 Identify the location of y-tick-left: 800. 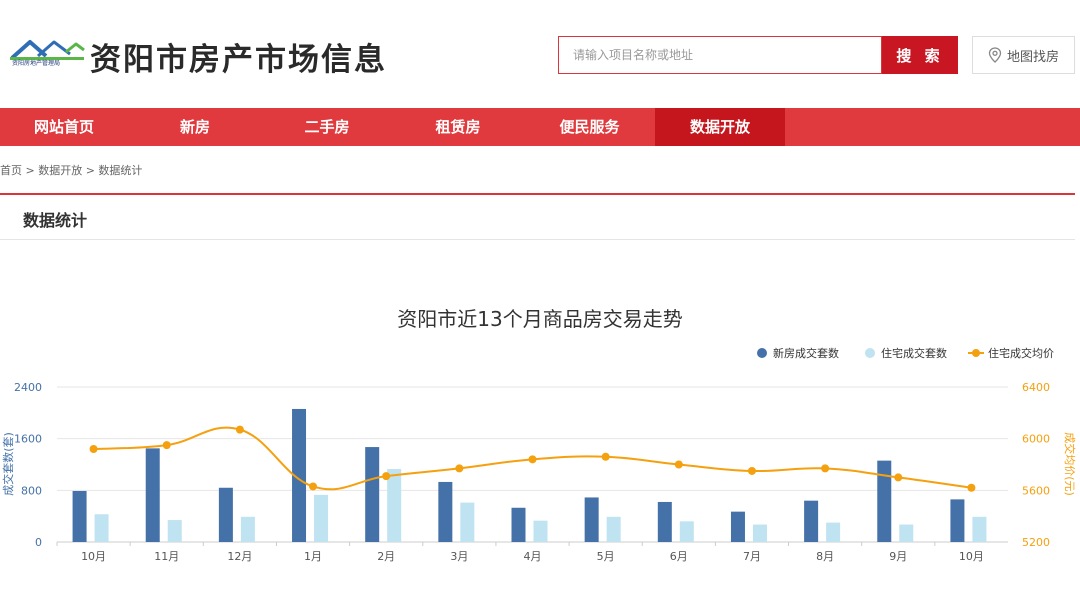
(31, 490).